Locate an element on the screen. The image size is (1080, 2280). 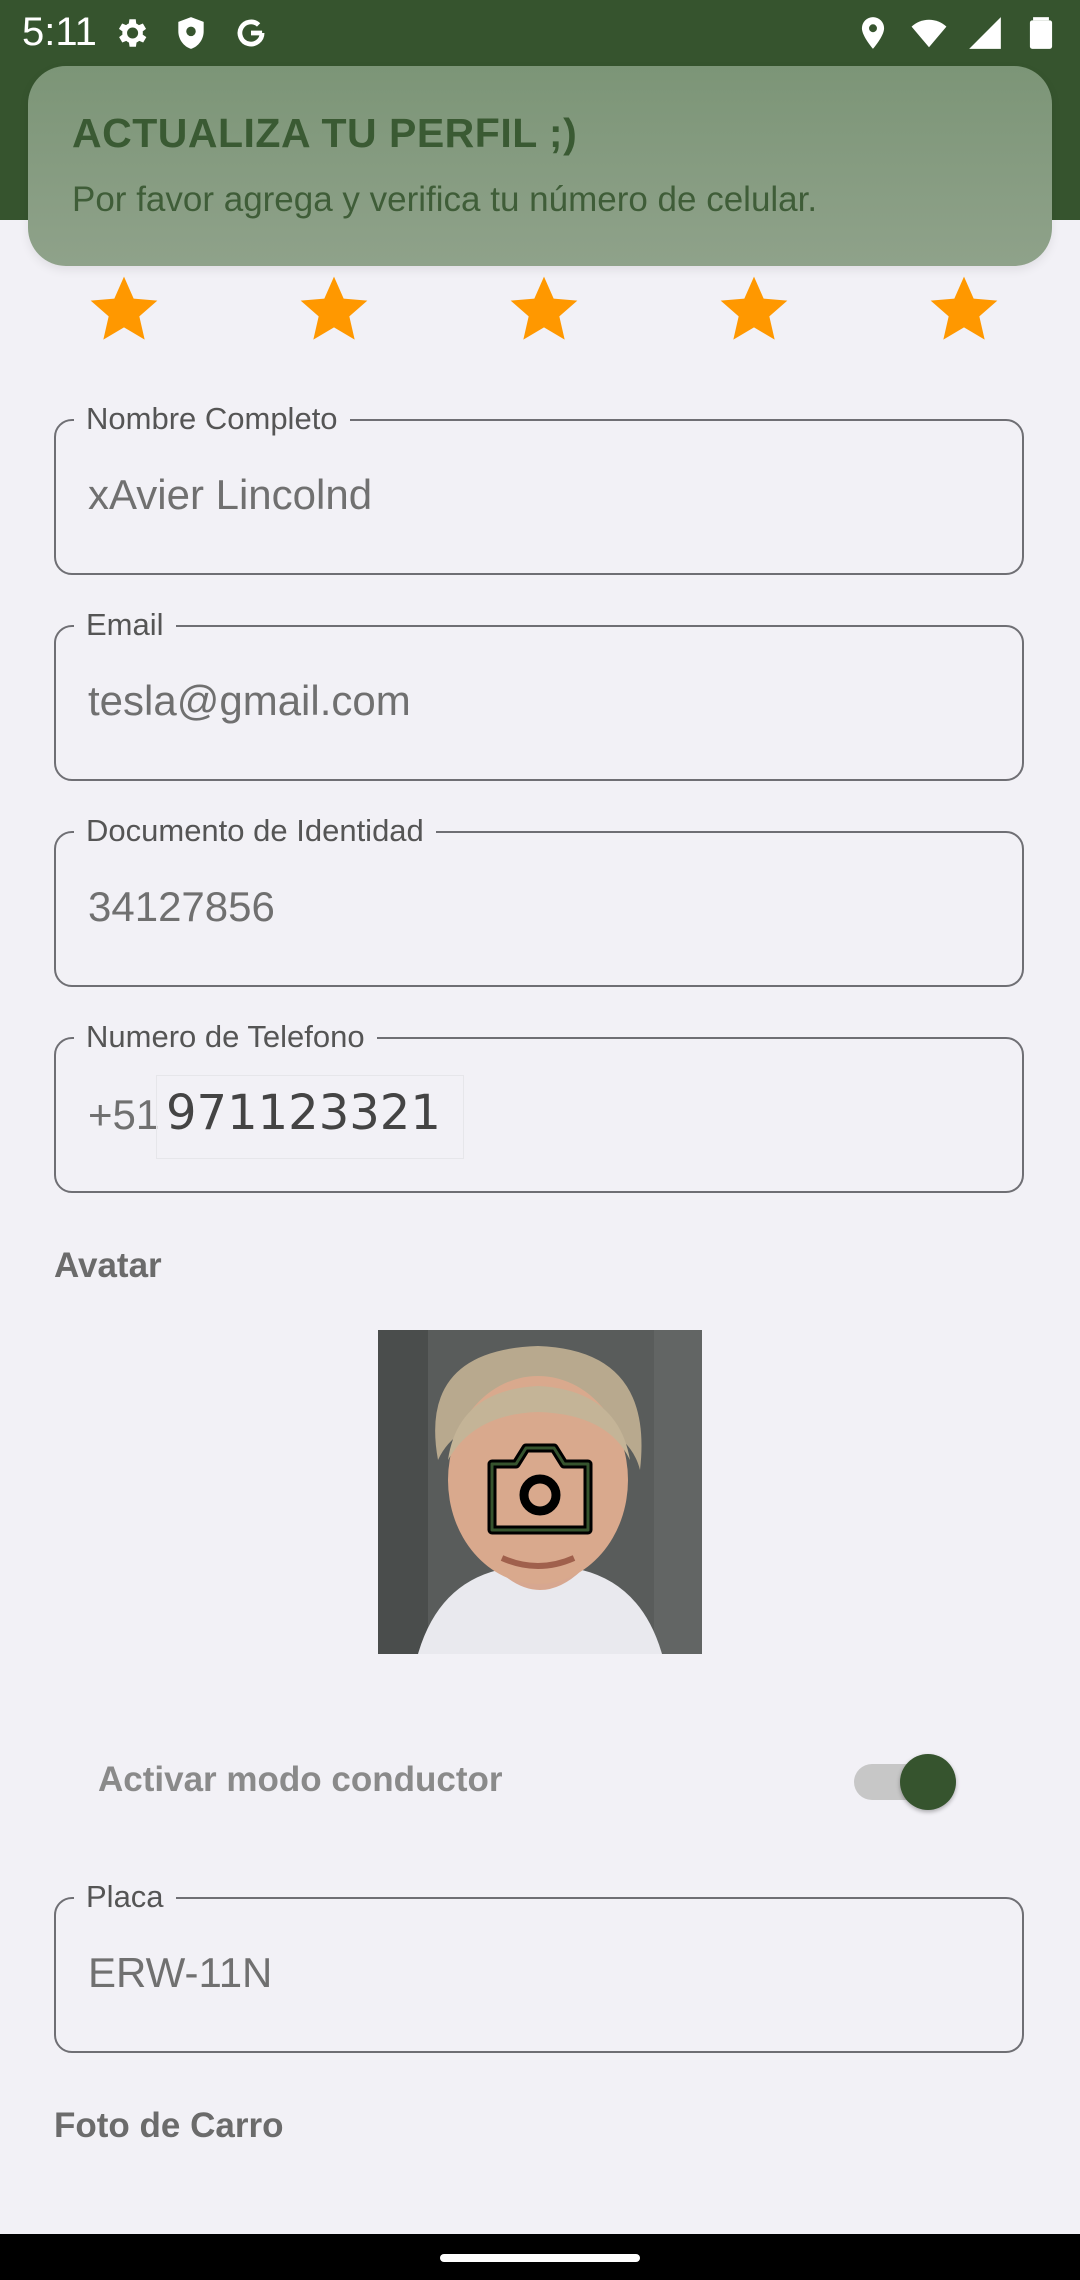
rating-stars is located at coordinates (540, 310).